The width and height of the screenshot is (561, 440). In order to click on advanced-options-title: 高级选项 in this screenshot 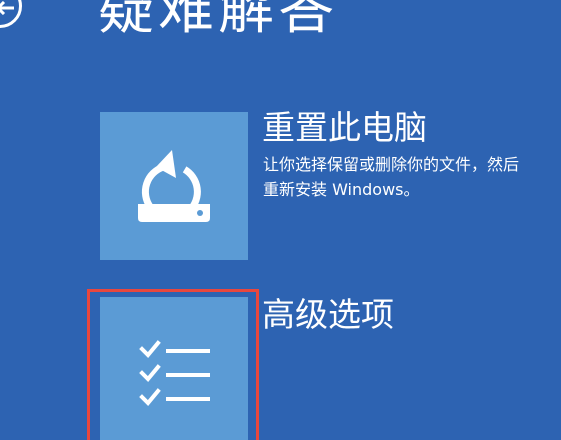, I will do `click(328, 314)`.